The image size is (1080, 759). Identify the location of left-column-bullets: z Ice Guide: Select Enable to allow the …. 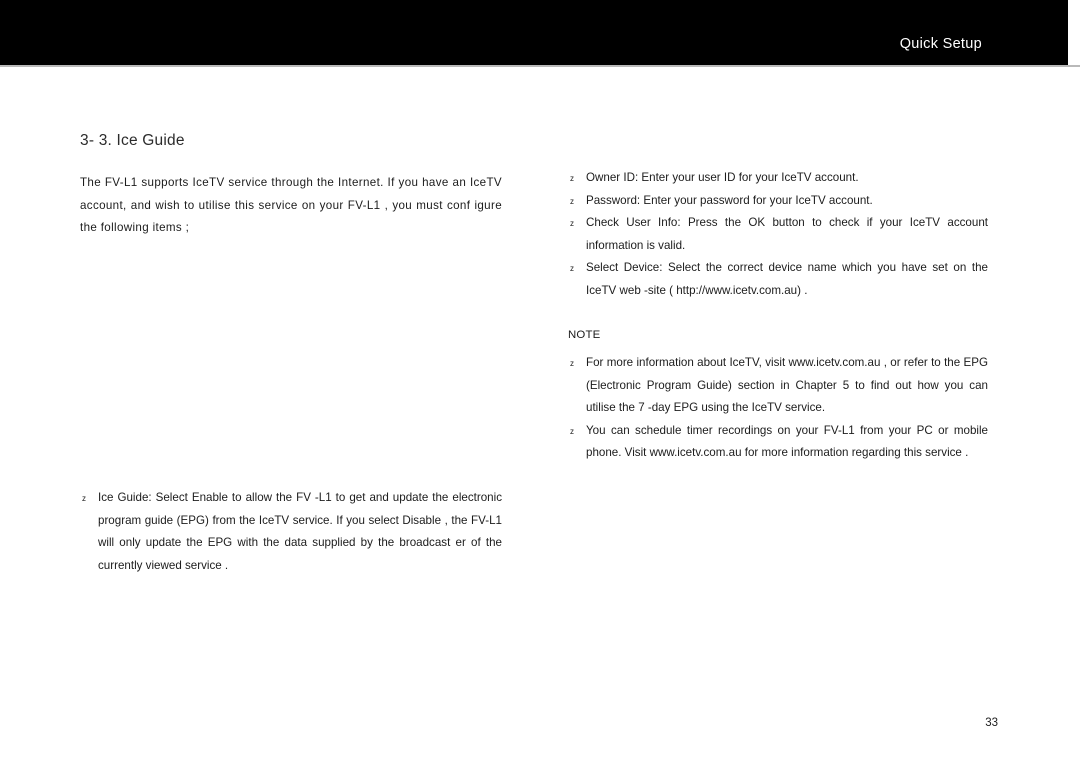
(291, 532).